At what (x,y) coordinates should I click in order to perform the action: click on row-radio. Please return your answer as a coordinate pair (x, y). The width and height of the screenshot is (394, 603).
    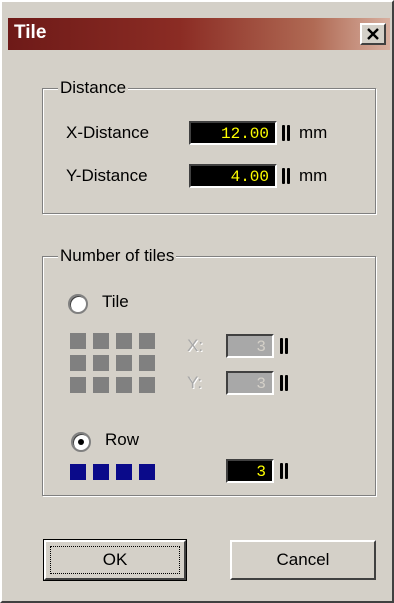
    Looking at the image, I should click on (81, 442).